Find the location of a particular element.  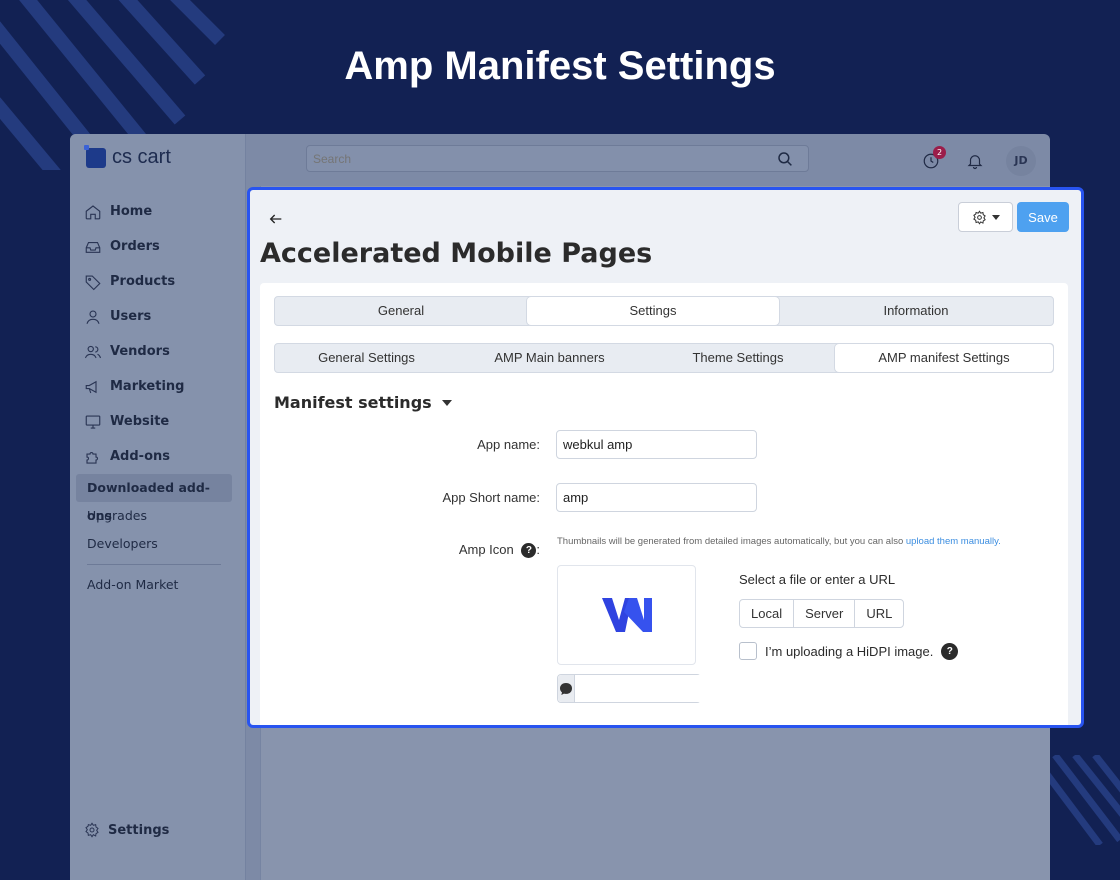

puzzle-icon is located at coordinates (92, 457).